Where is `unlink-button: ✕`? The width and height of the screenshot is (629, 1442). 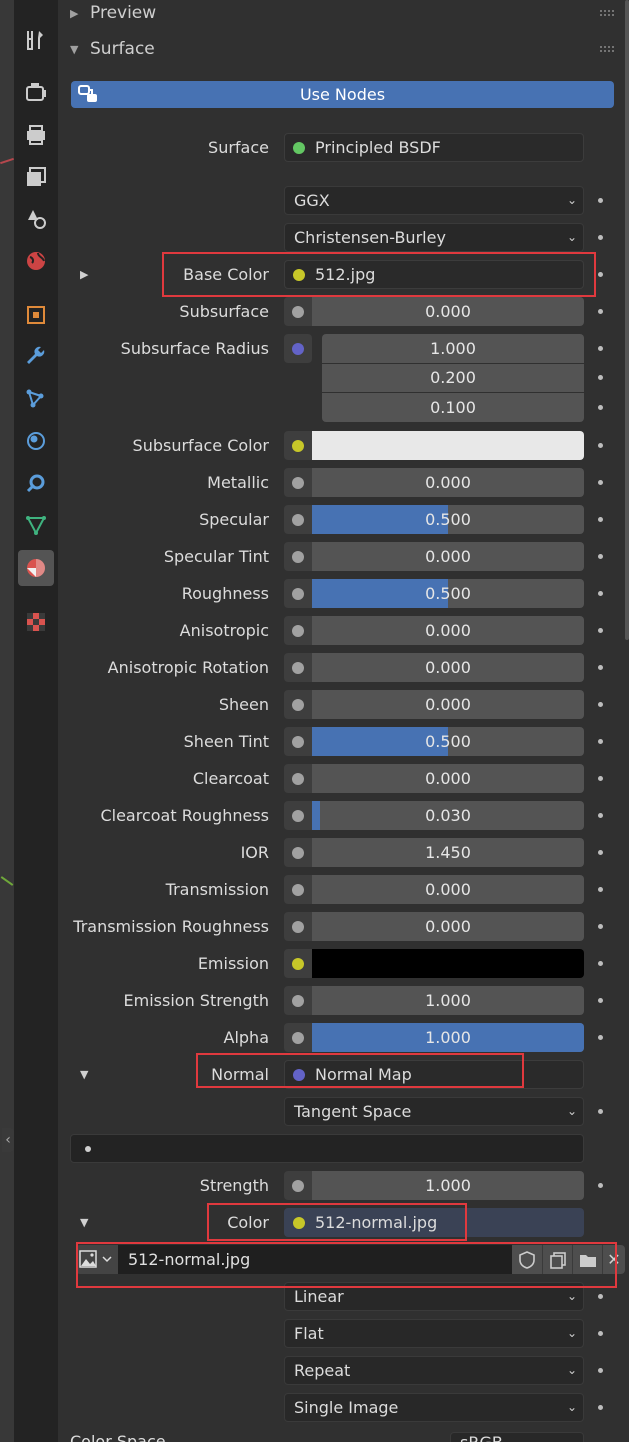
unlink-button: ✕ is located at coordinates (613, 1259).